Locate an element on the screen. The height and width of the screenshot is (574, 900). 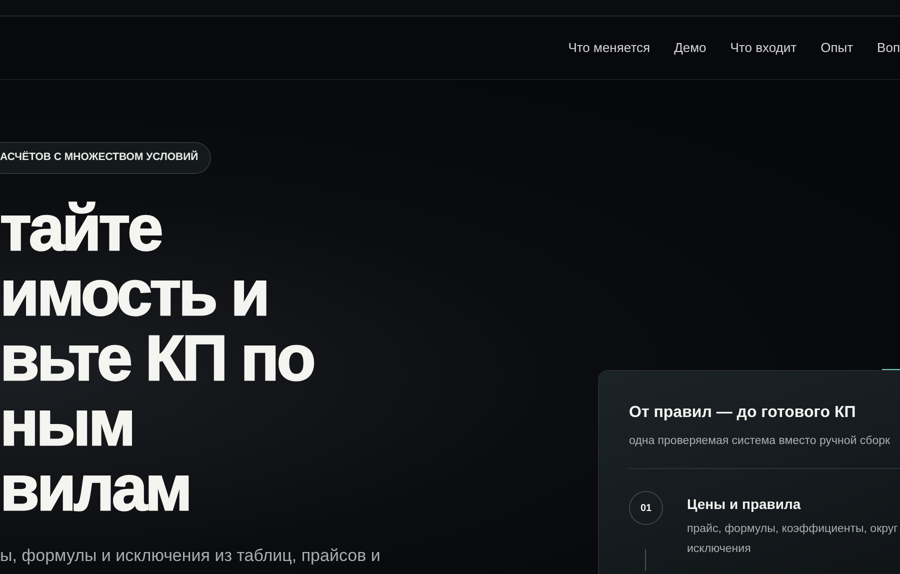
nav-link: Воп is located at coordinates (888, 48).